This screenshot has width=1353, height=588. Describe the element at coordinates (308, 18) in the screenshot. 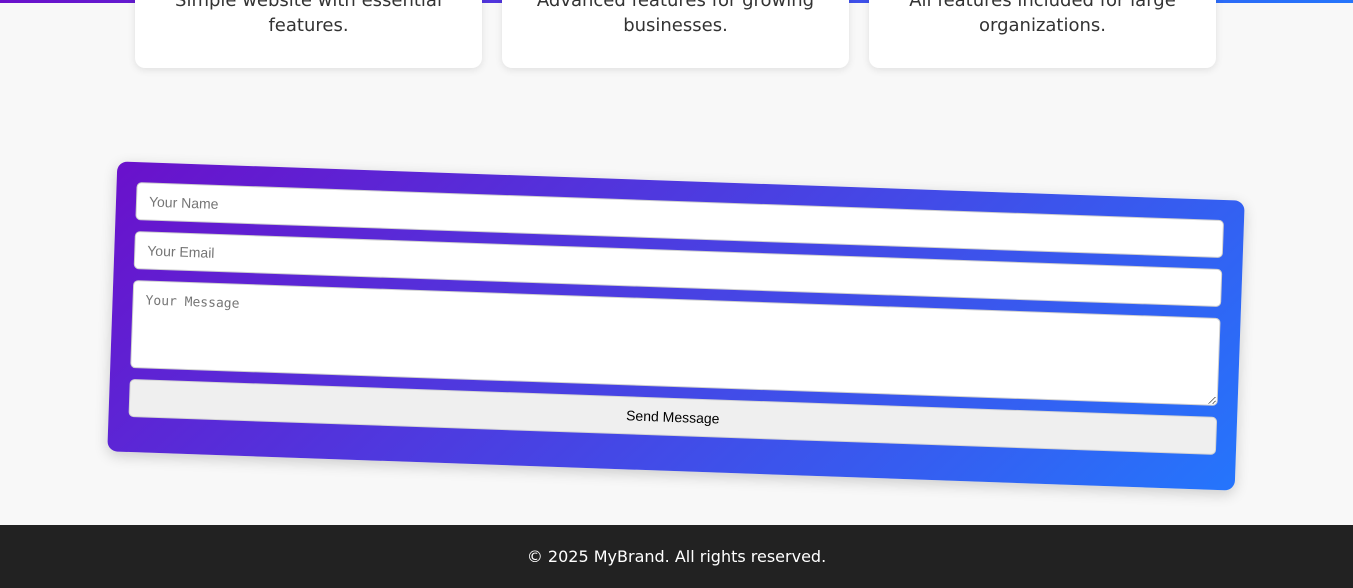

I see `card-description: Simple website with essential features.` at that location.